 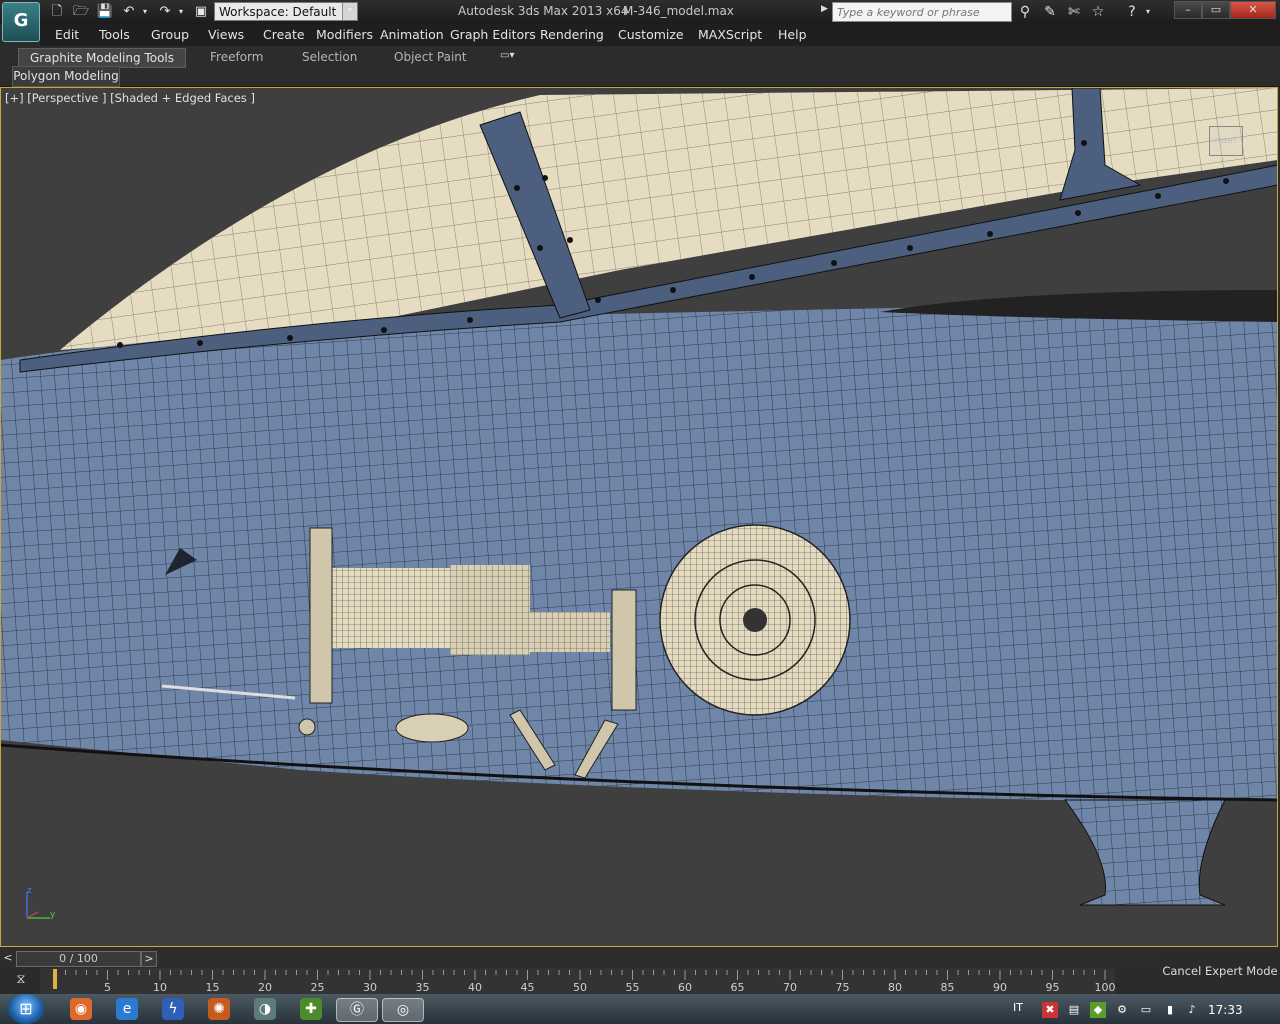 I want to click on close-button: ✕, so click(x=1253, y=10).